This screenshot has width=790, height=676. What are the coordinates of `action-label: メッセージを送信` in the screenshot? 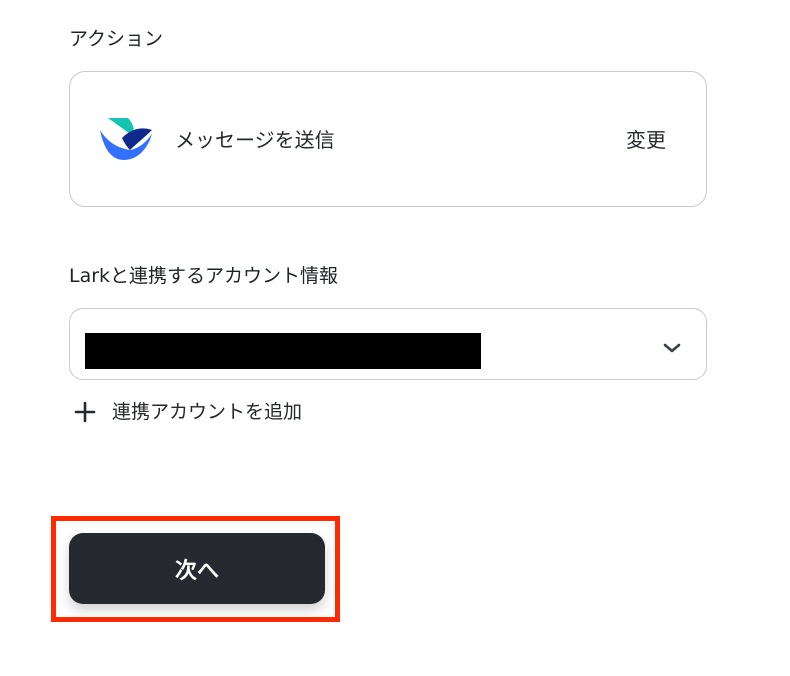 It's located at (255, 140).